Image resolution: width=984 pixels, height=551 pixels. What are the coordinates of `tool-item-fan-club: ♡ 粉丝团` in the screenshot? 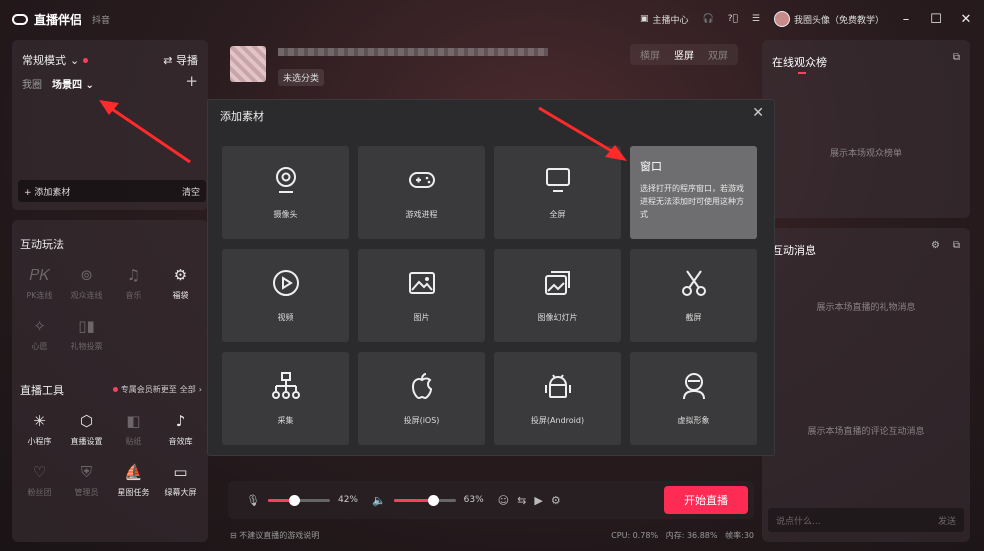 It's located at (39, 479).